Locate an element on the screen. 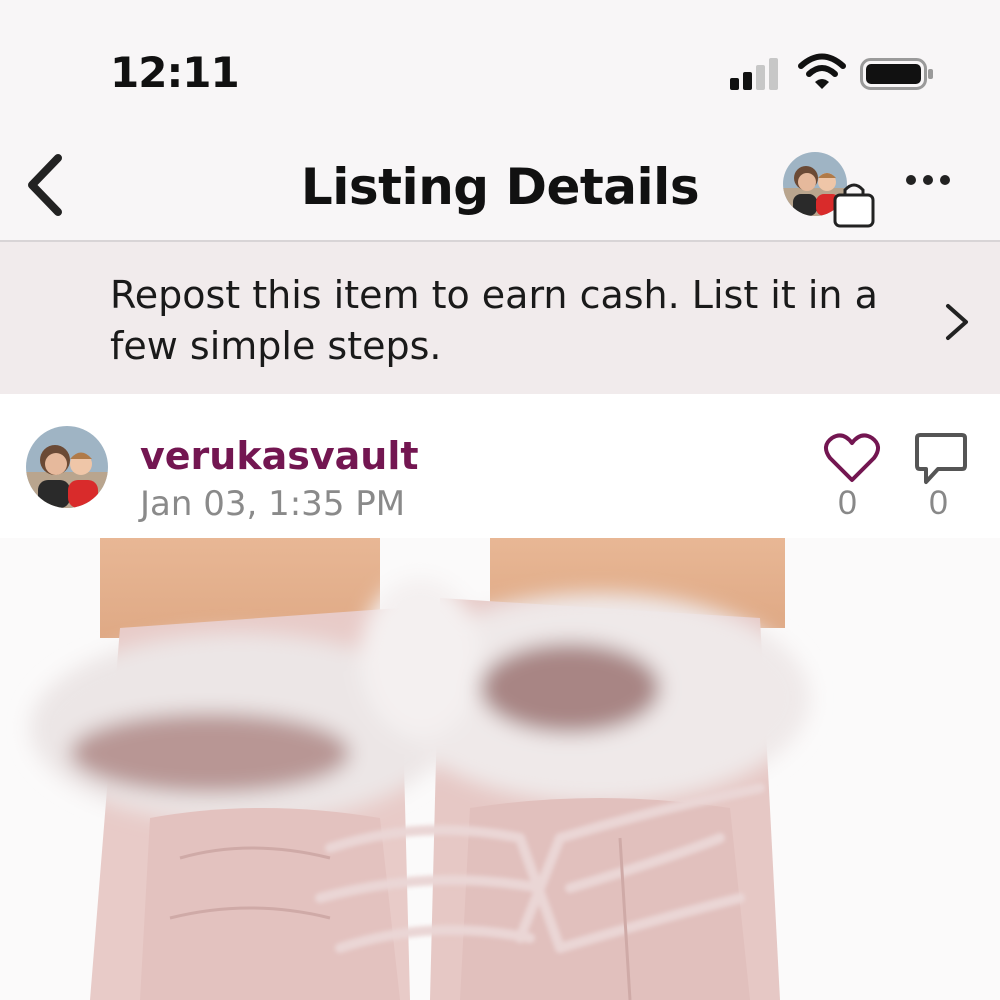 This screenshot has height=1000, width=1000. heart-icon is located at coordinates (852, 458).